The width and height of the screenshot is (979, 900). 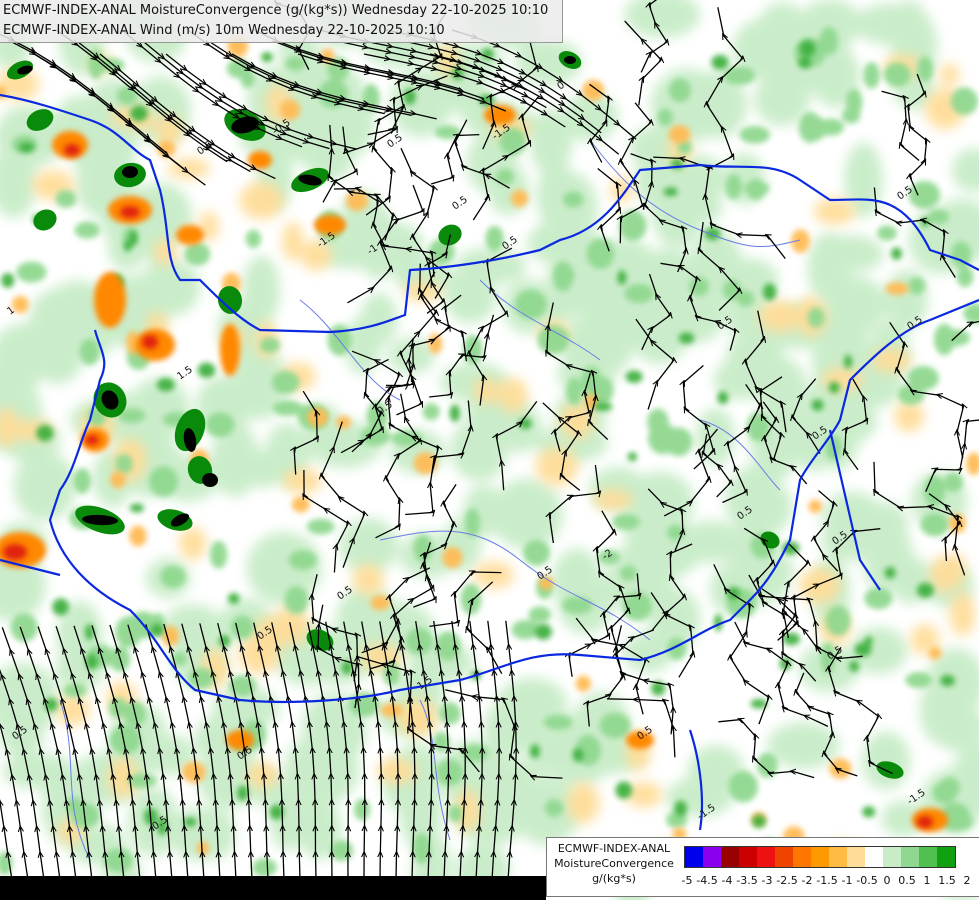 I want to click on legend-tick-label: 1, so click(x=927, y=880).